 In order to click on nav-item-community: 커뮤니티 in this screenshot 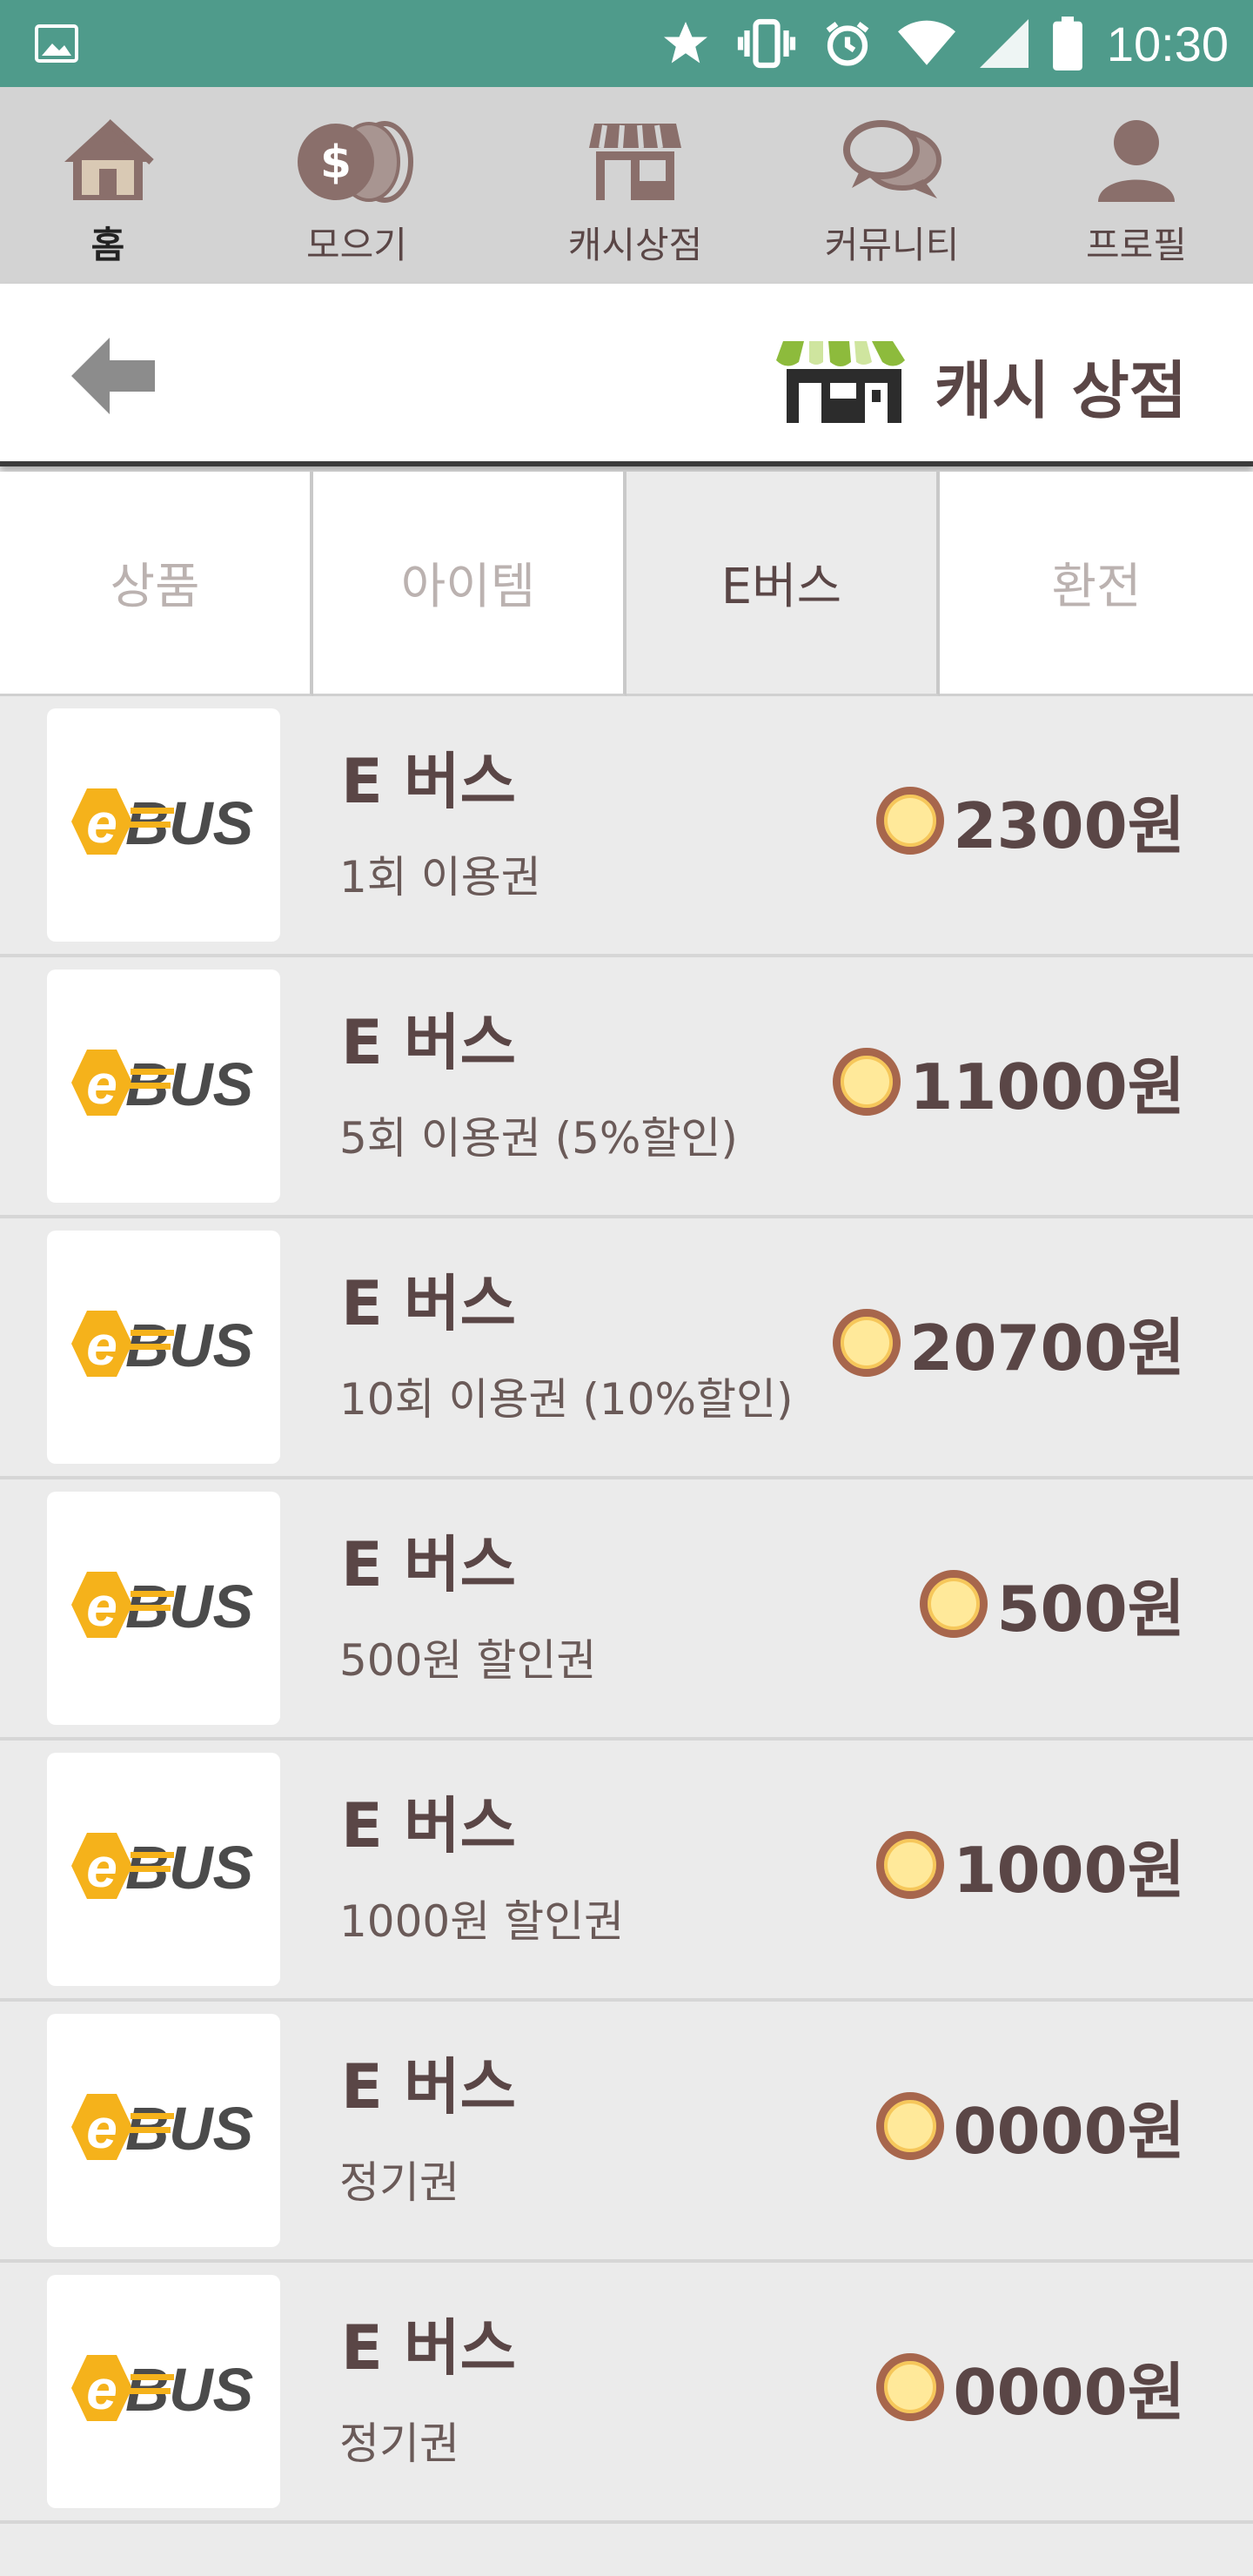, I will do `click(892, 186)`.